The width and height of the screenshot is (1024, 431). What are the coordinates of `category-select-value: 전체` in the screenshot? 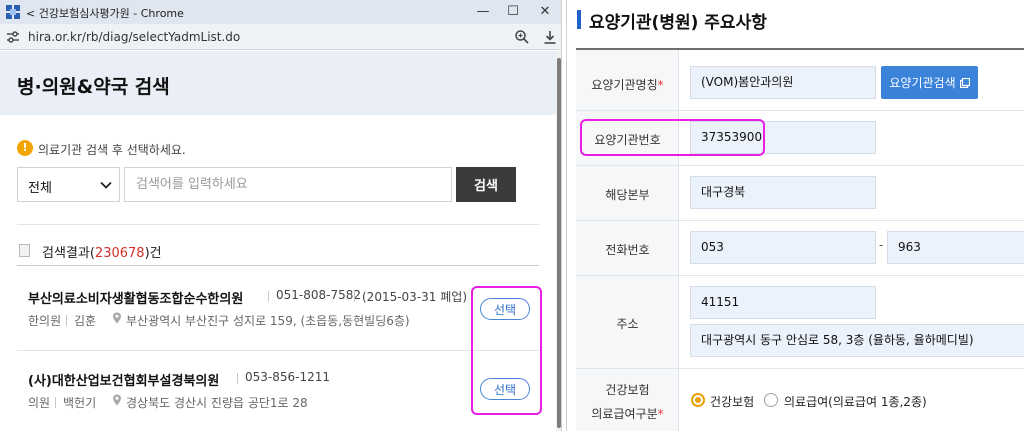 It's located at (40, 188).